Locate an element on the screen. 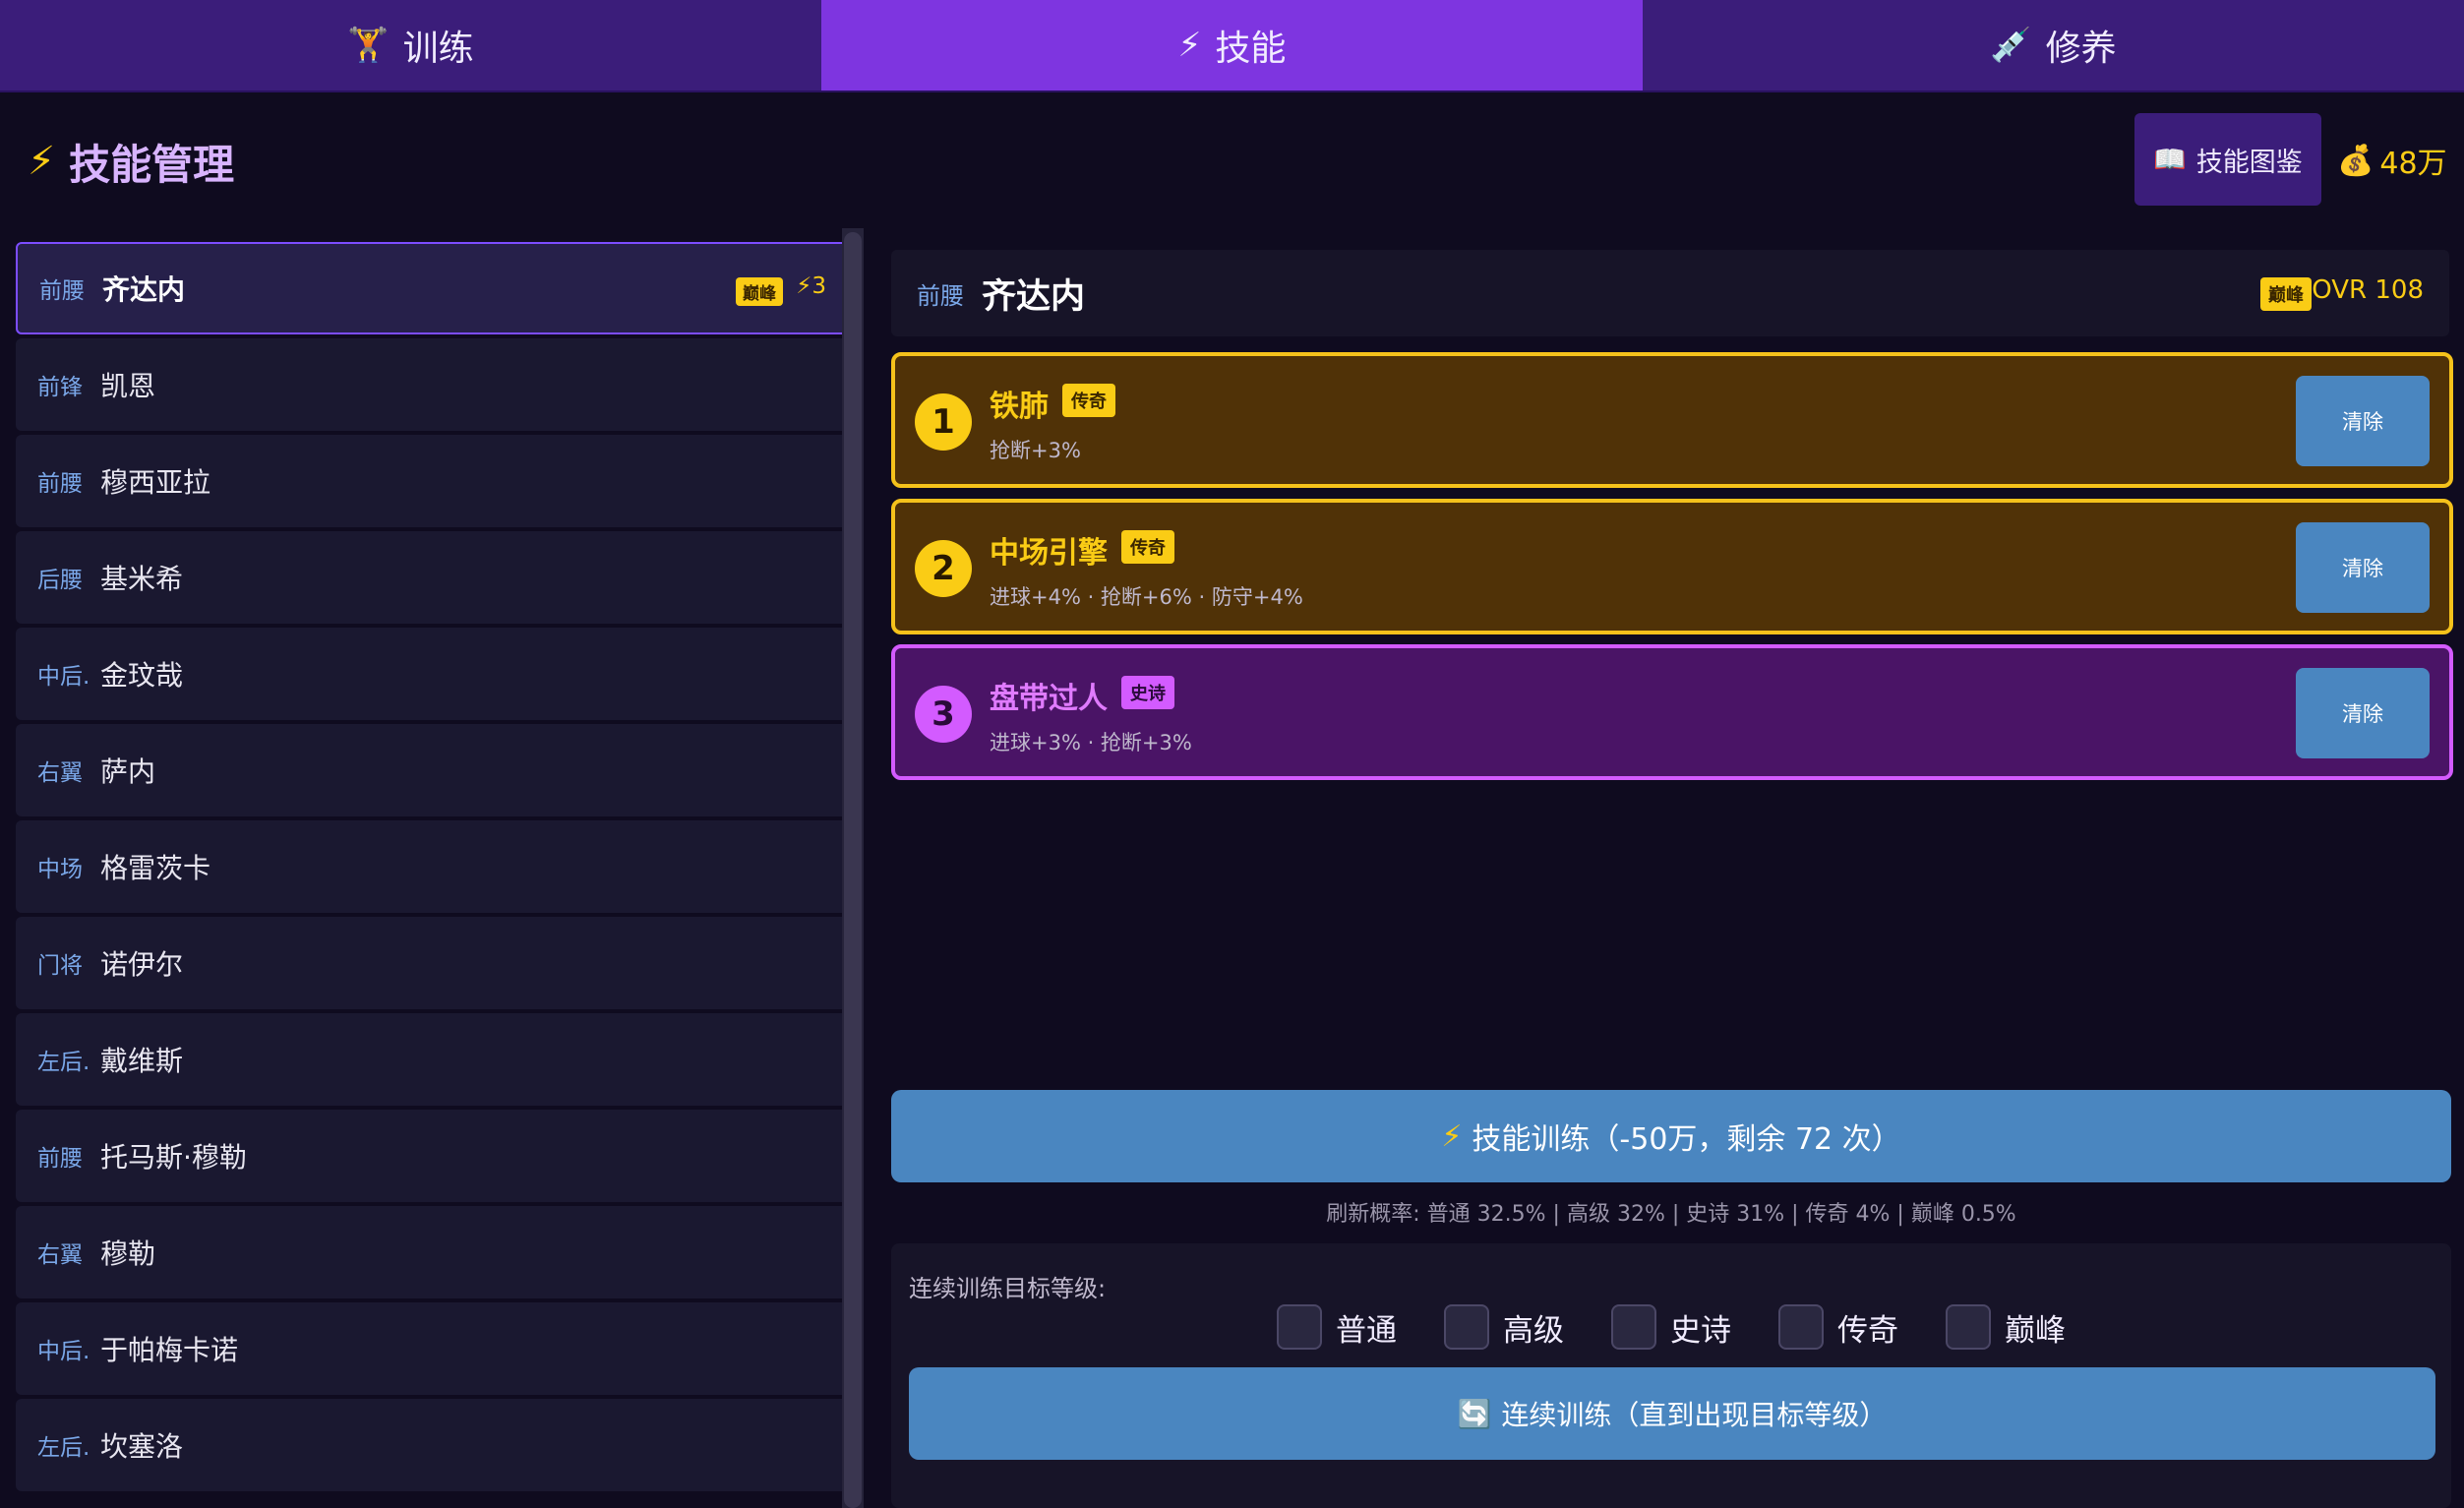 The image size is (2464, 1508). player-position: 中场 is located at coordinates (60, 869).